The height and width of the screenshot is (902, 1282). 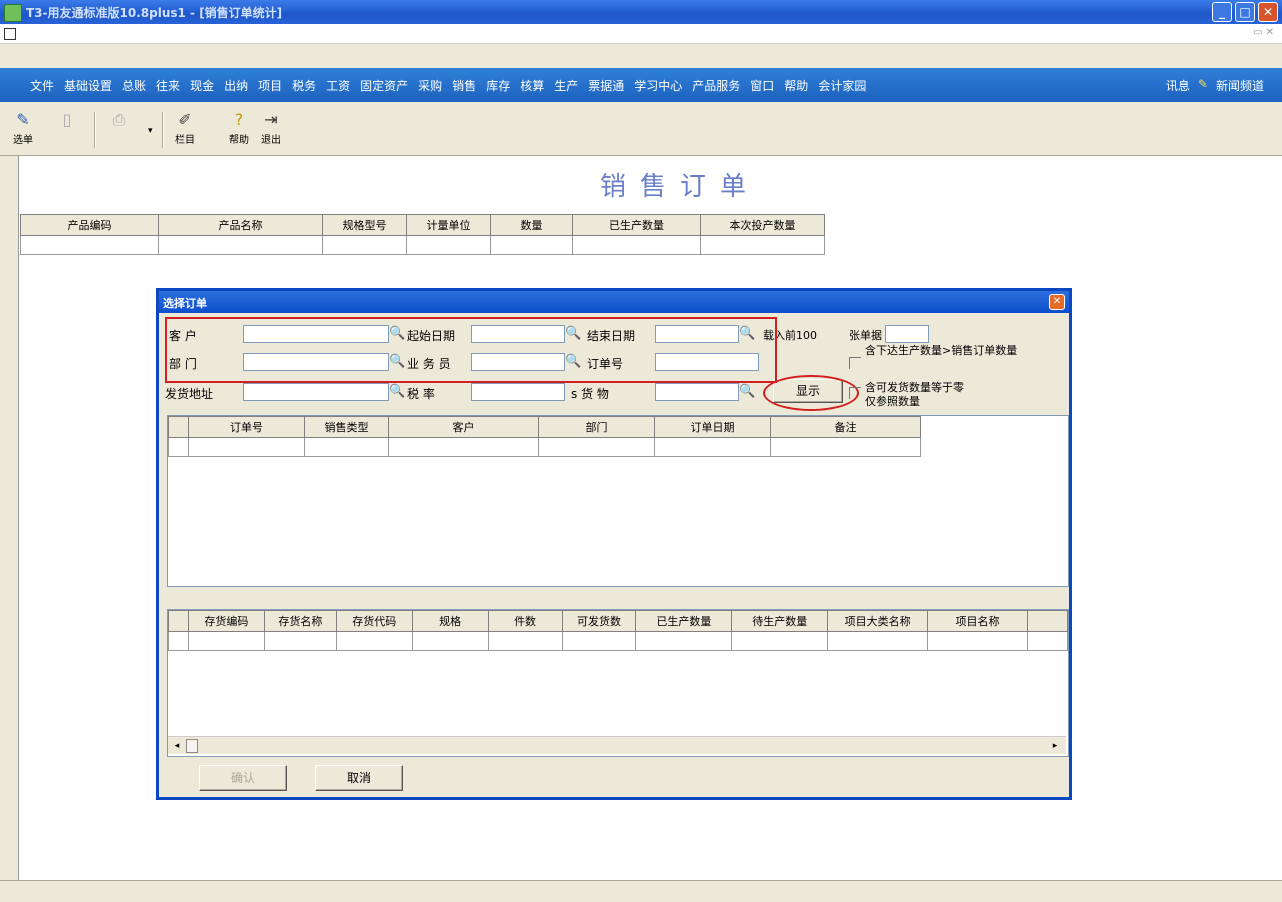 I want to click on menu-item: 现金, so click(x=202, y=85).